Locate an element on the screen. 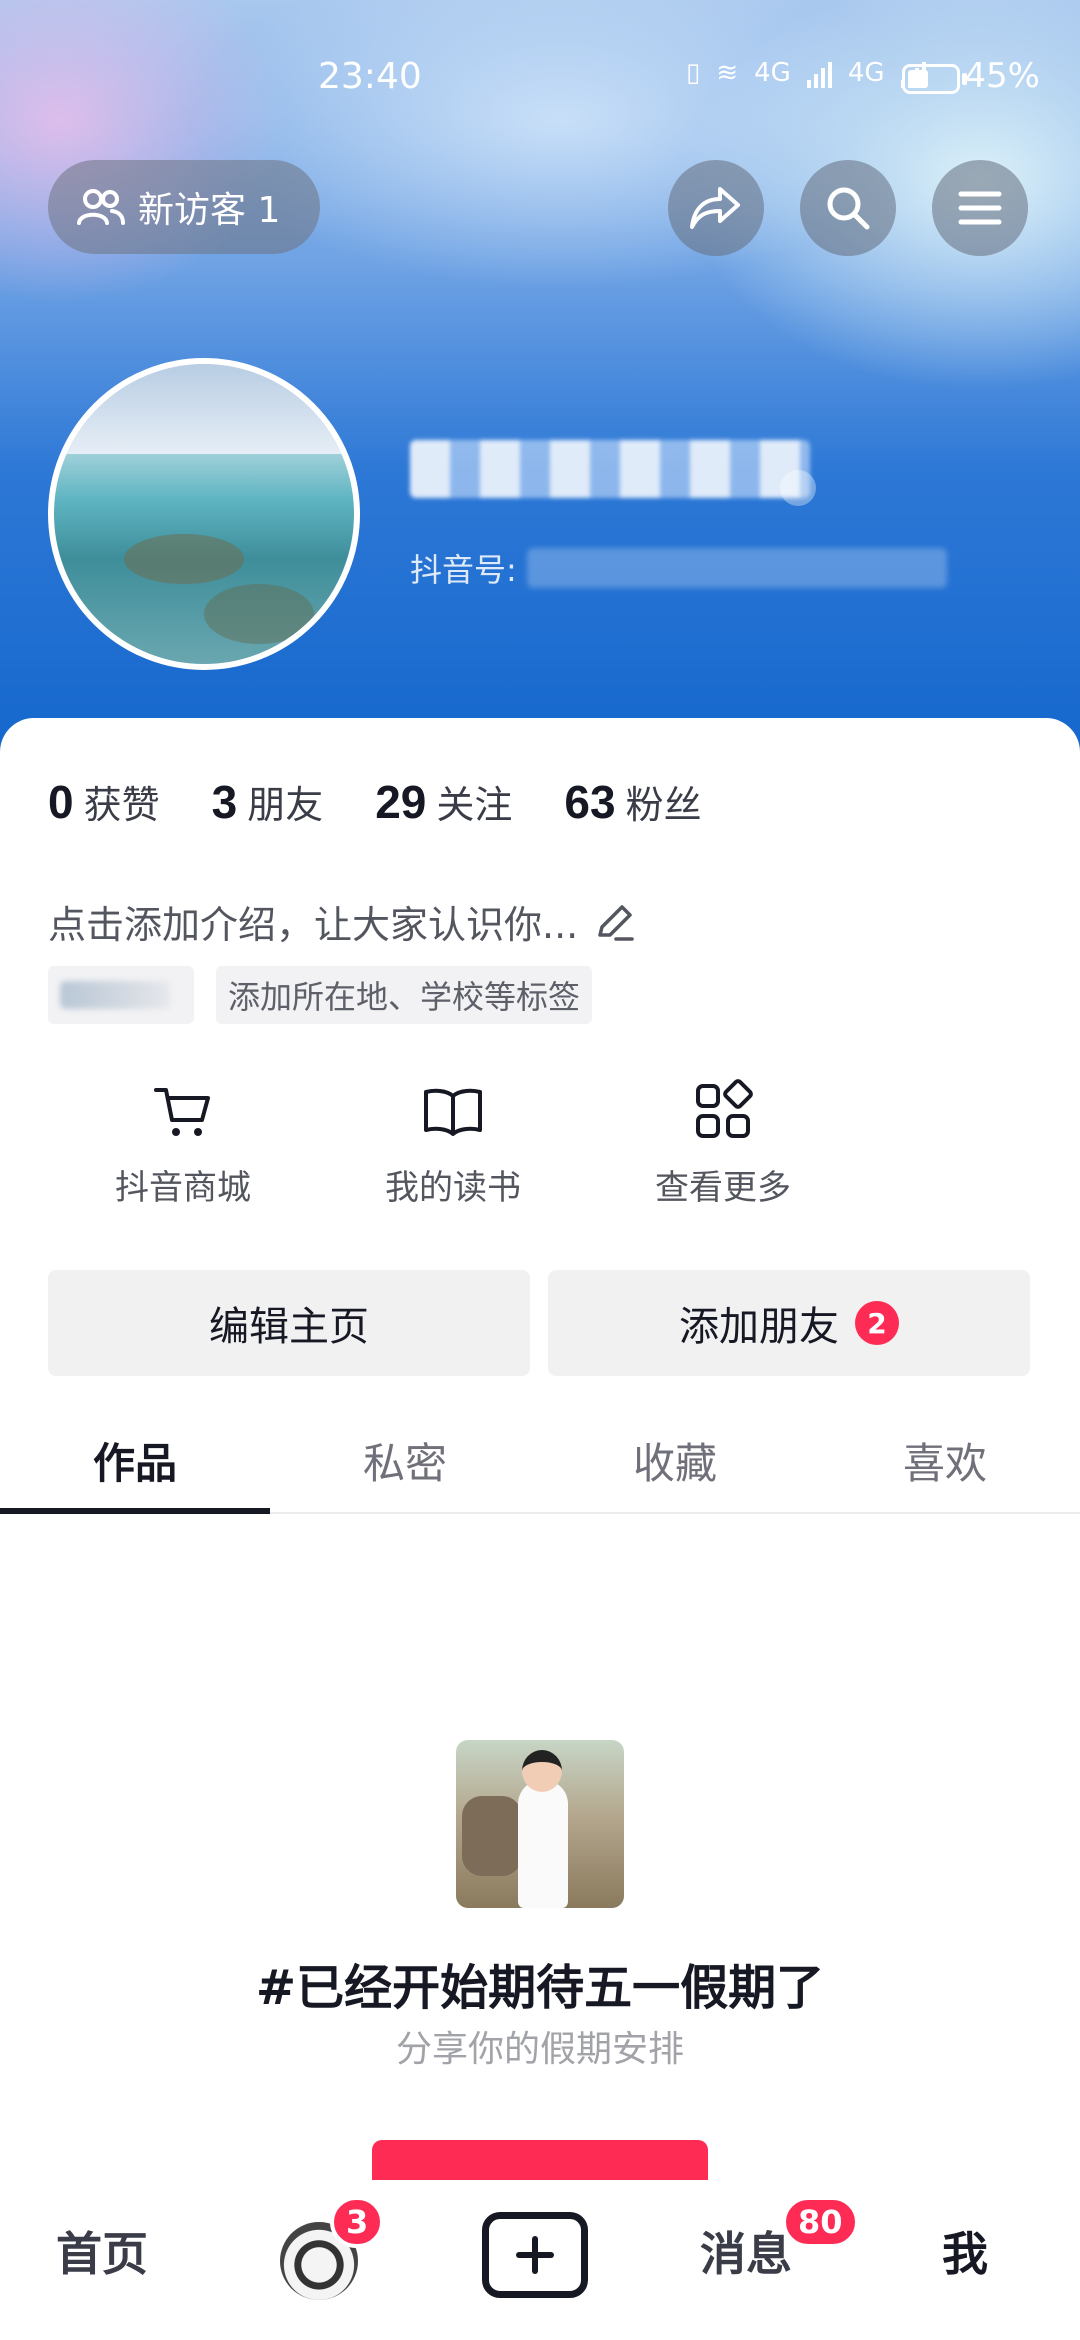 This screenshot has height=2340, width=1080. shortcut-reading-label: 我的读书 is located at coordinates (453, 1188).